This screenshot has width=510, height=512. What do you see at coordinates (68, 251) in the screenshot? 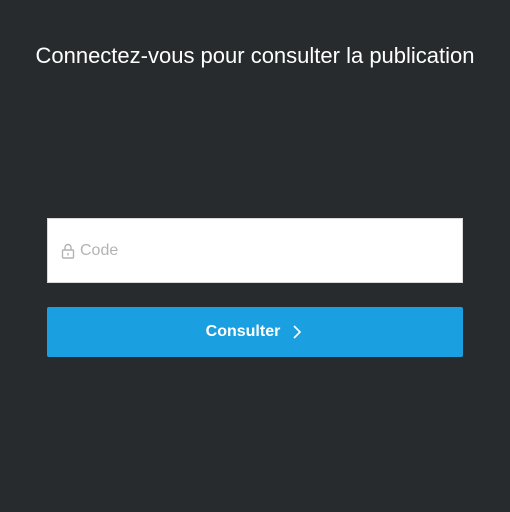
I see `lock-icon` at bounding box center [68, 251].